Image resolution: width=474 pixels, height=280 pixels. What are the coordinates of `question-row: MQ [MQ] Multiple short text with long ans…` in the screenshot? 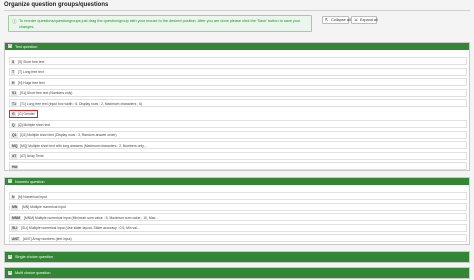 It's located at (238, 145).